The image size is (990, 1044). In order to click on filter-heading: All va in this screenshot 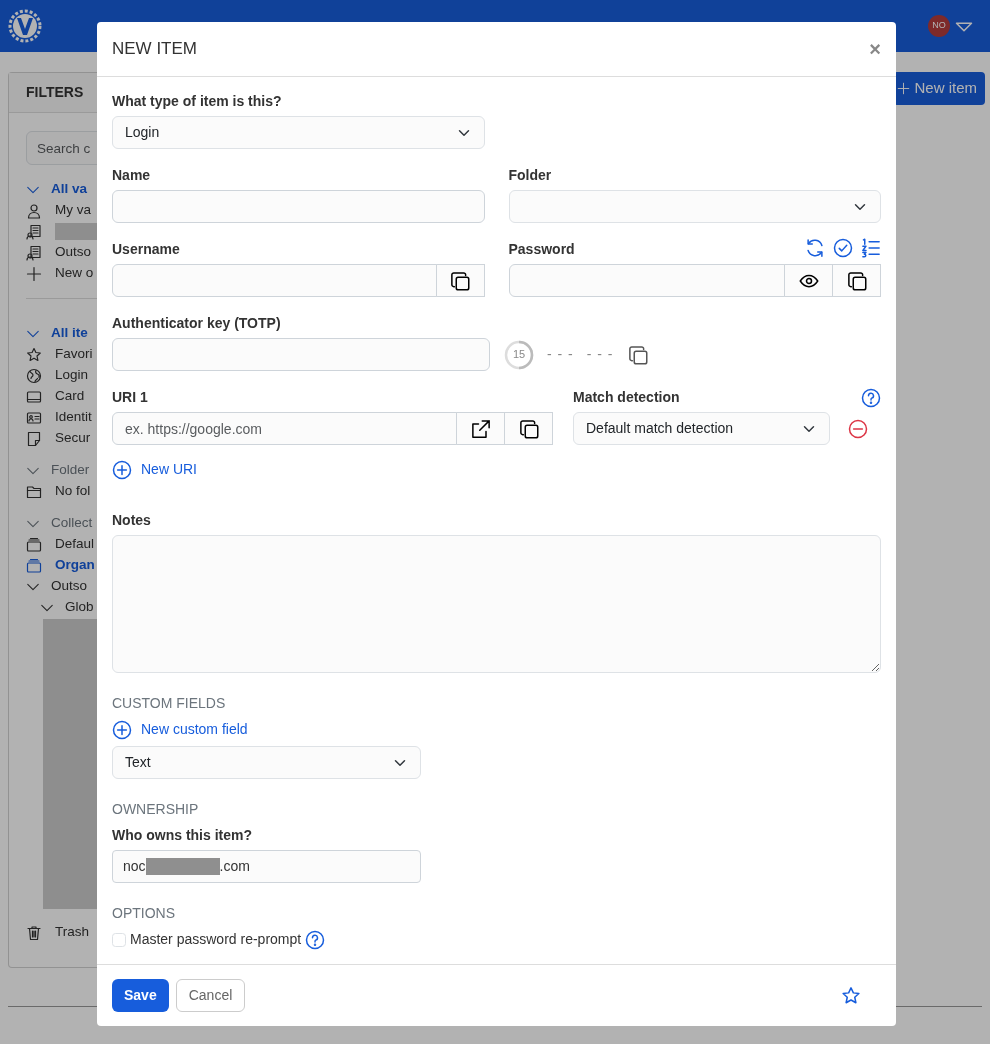, I will do `click(69, 189)`.